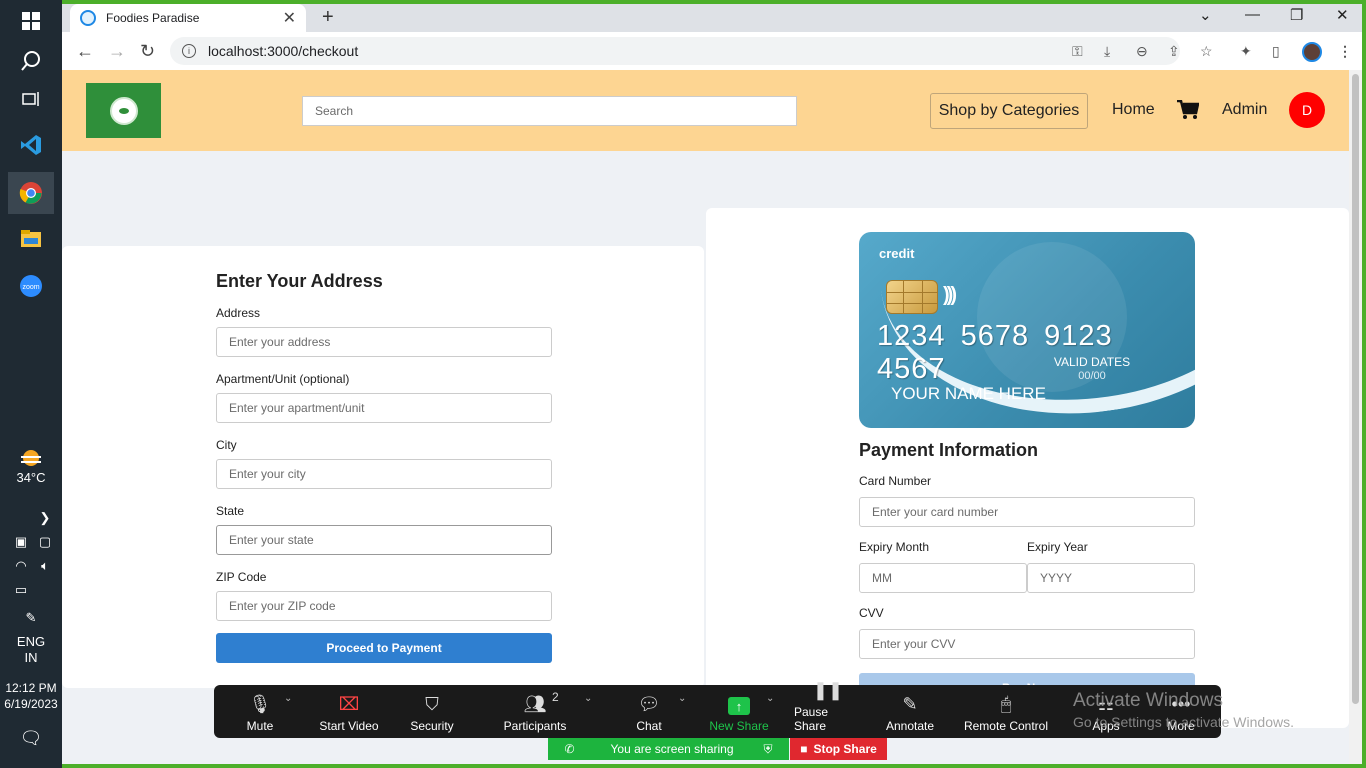  I want to click on card-number-input, so click(1027, 512).